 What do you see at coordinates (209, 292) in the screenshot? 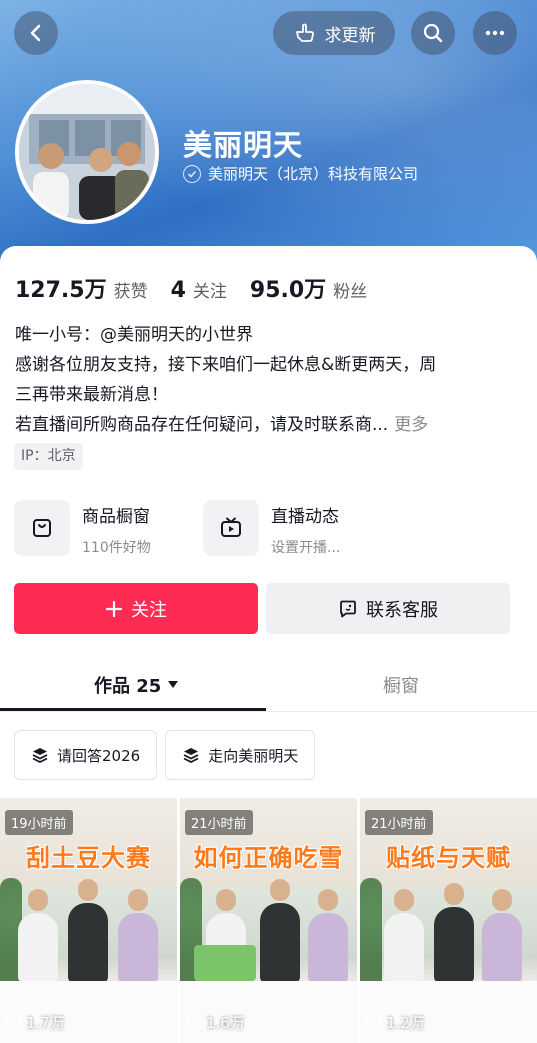
I see `following-label: 关注` at bounding box center [209, 292].